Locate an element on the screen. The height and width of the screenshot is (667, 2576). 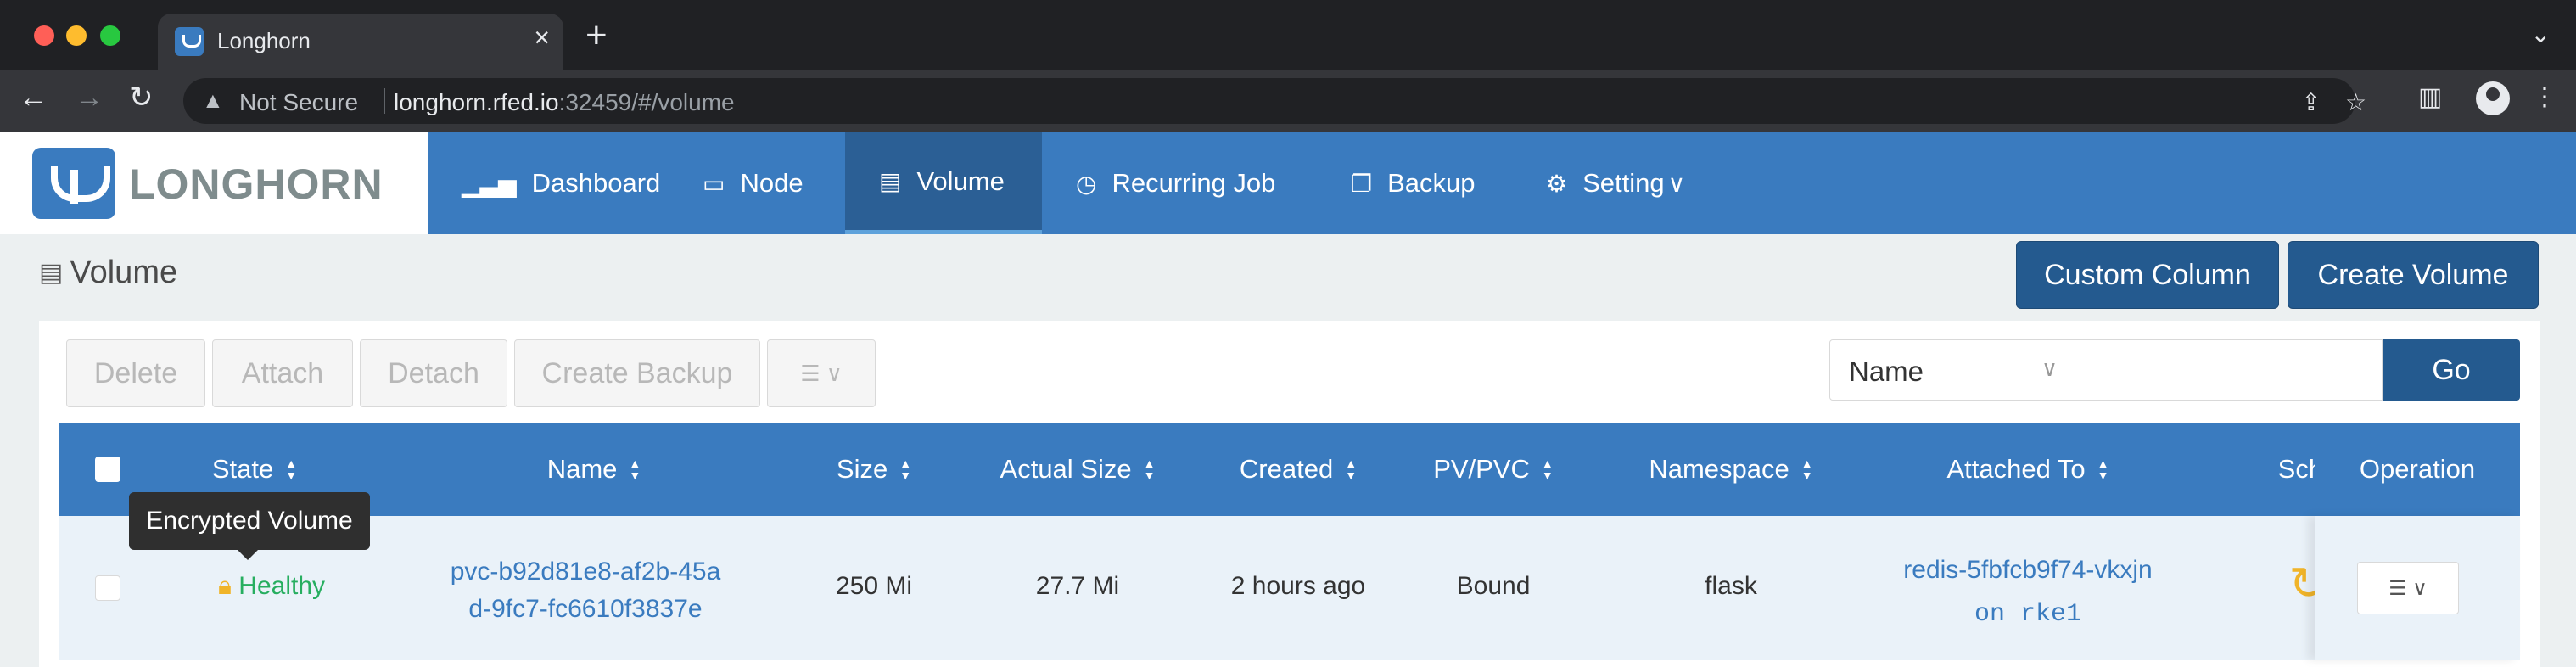
filter-field-value: Name is located at coordinates (1886, 371).